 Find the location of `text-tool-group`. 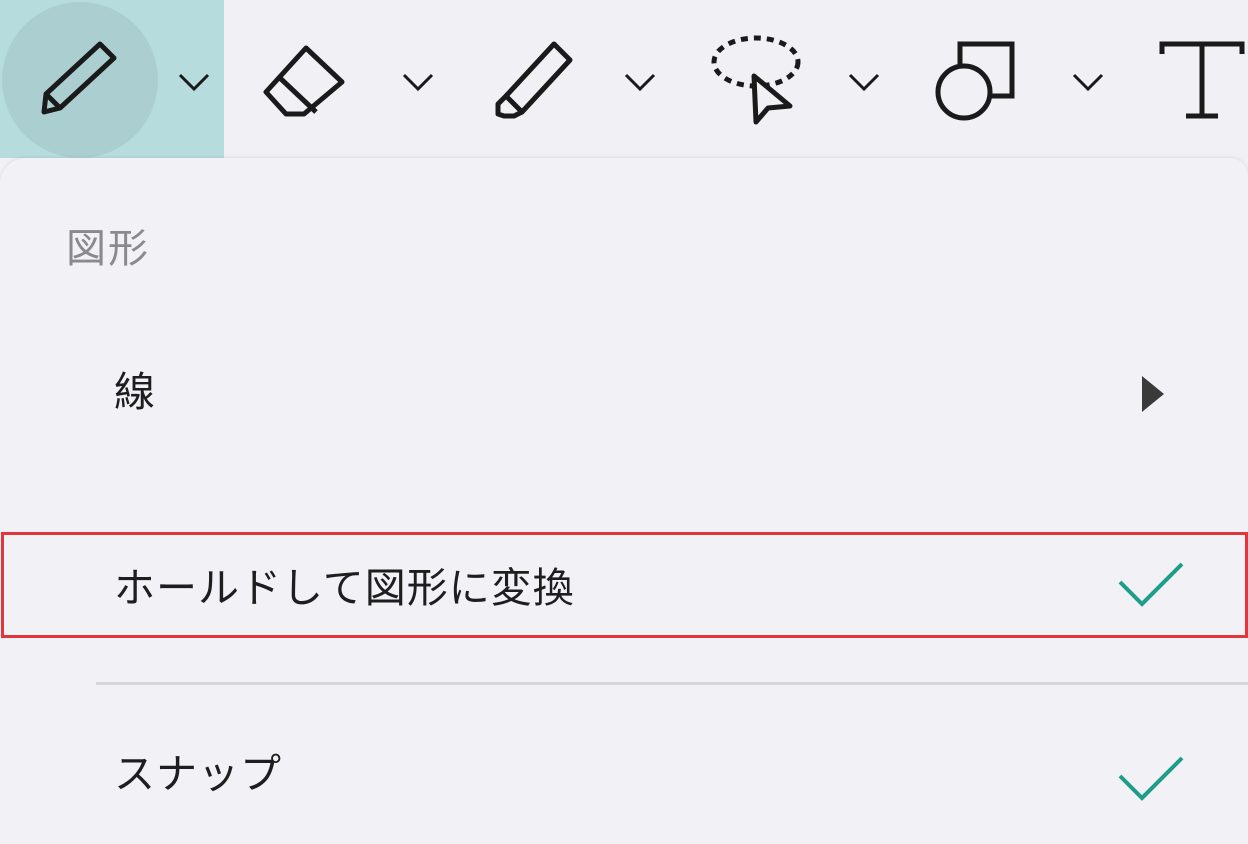

text-tool-group is located at coordinates (1184, 79).